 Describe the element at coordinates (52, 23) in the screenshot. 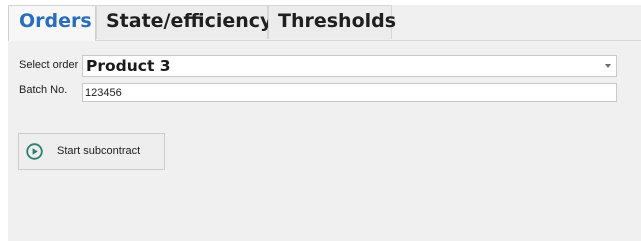

I see `tab-orders: Orders` at that location.